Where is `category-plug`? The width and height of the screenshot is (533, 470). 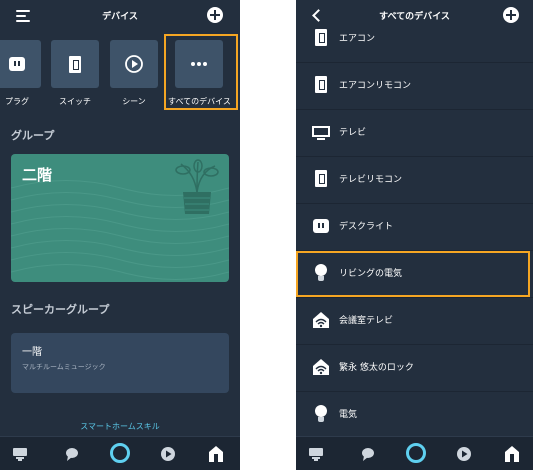
category-plug is located at coordinates (20, 64).